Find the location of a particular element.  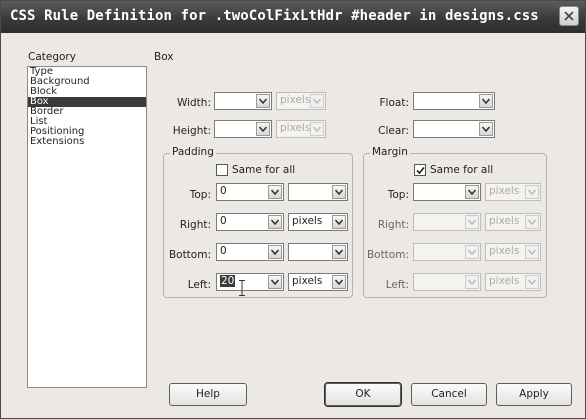

width-dropdown-button is located at coordinates (263, 101).